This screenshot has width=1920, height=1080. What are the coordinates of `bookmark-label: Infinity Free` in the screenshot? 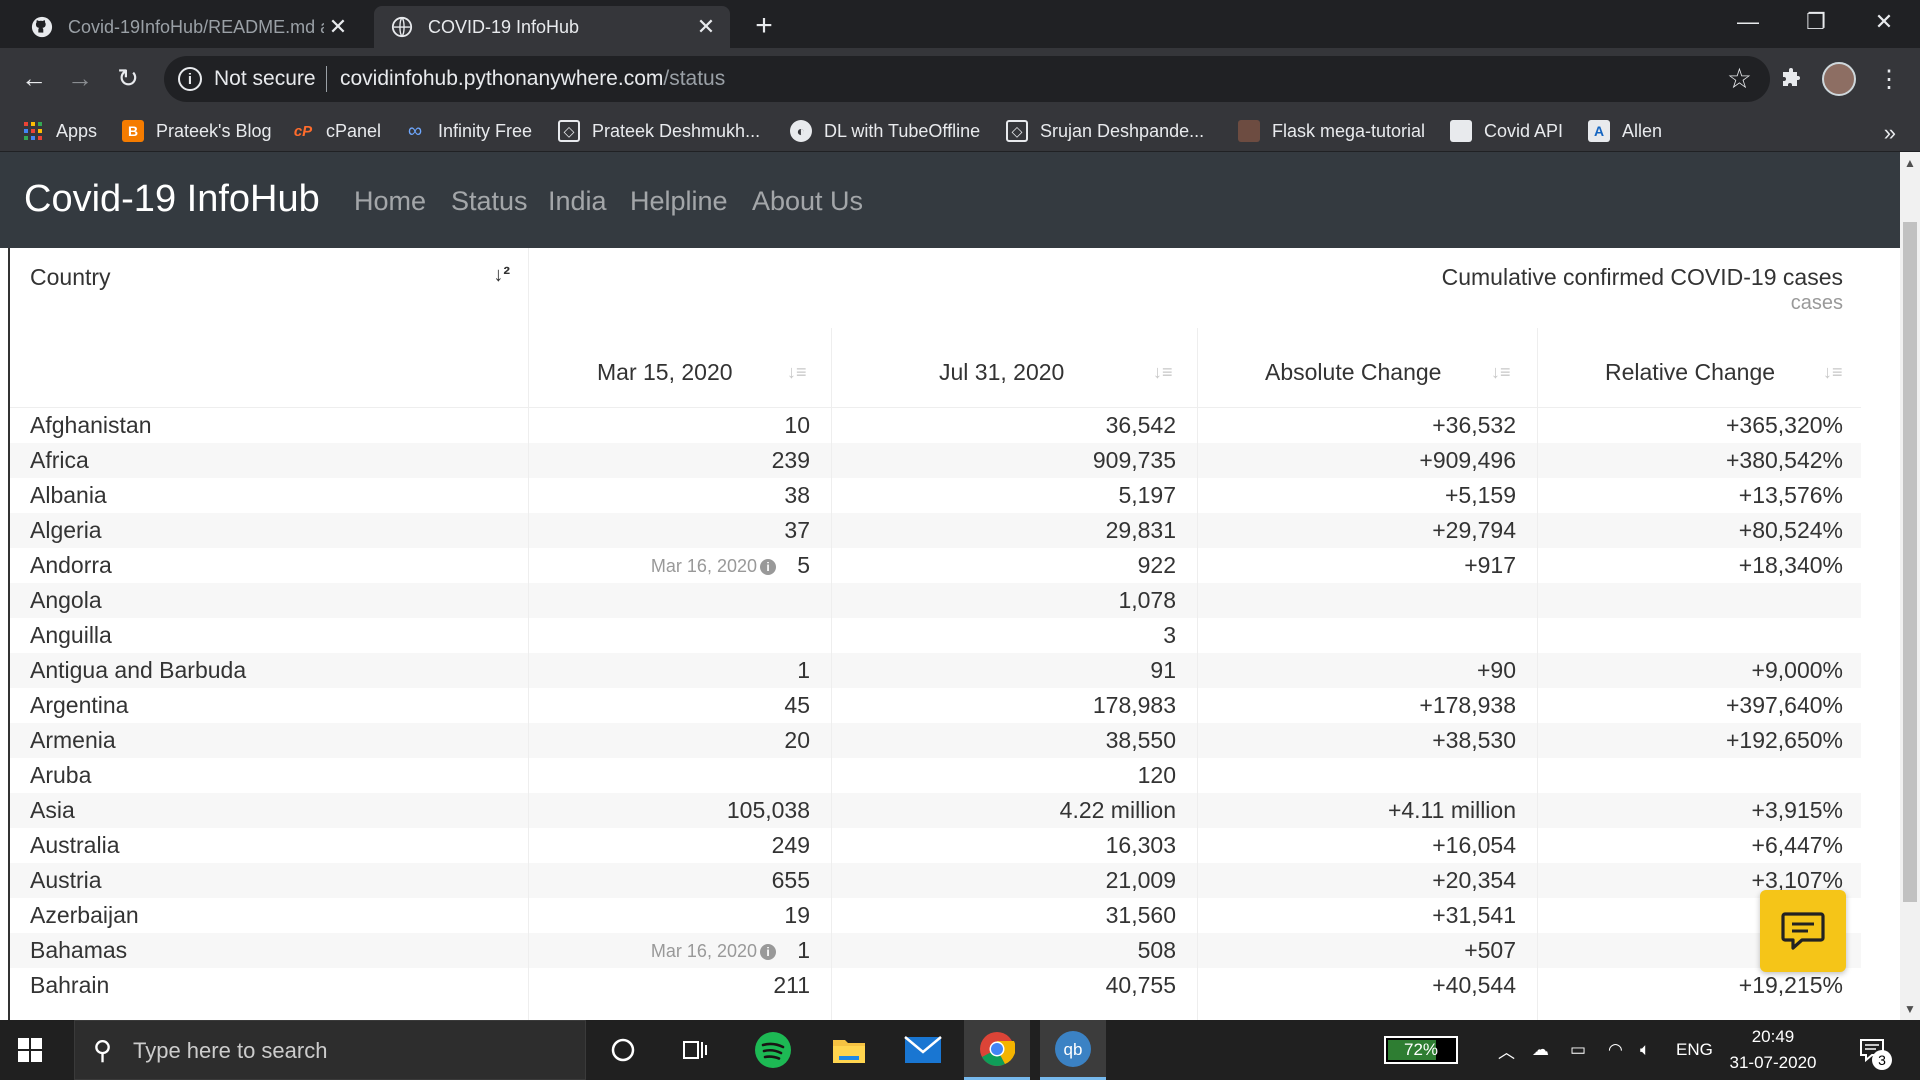 It's located at (485, 130).